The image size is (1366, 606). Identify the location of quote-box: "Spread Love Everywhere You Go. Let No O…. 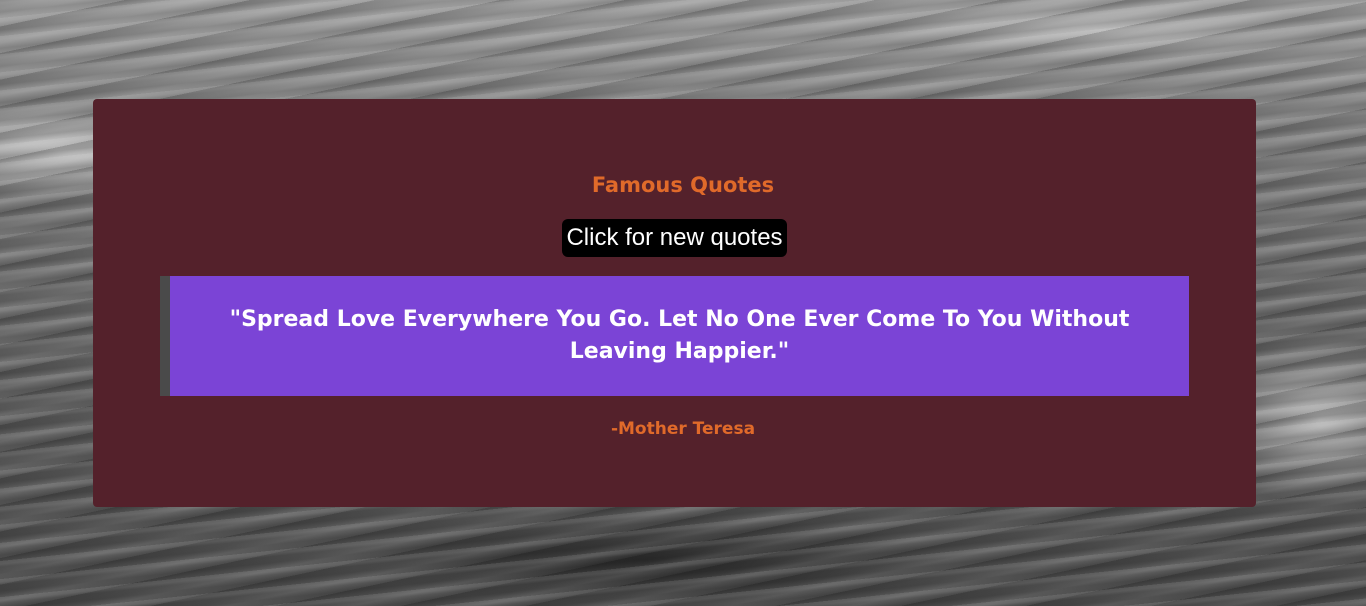
(674, 336).